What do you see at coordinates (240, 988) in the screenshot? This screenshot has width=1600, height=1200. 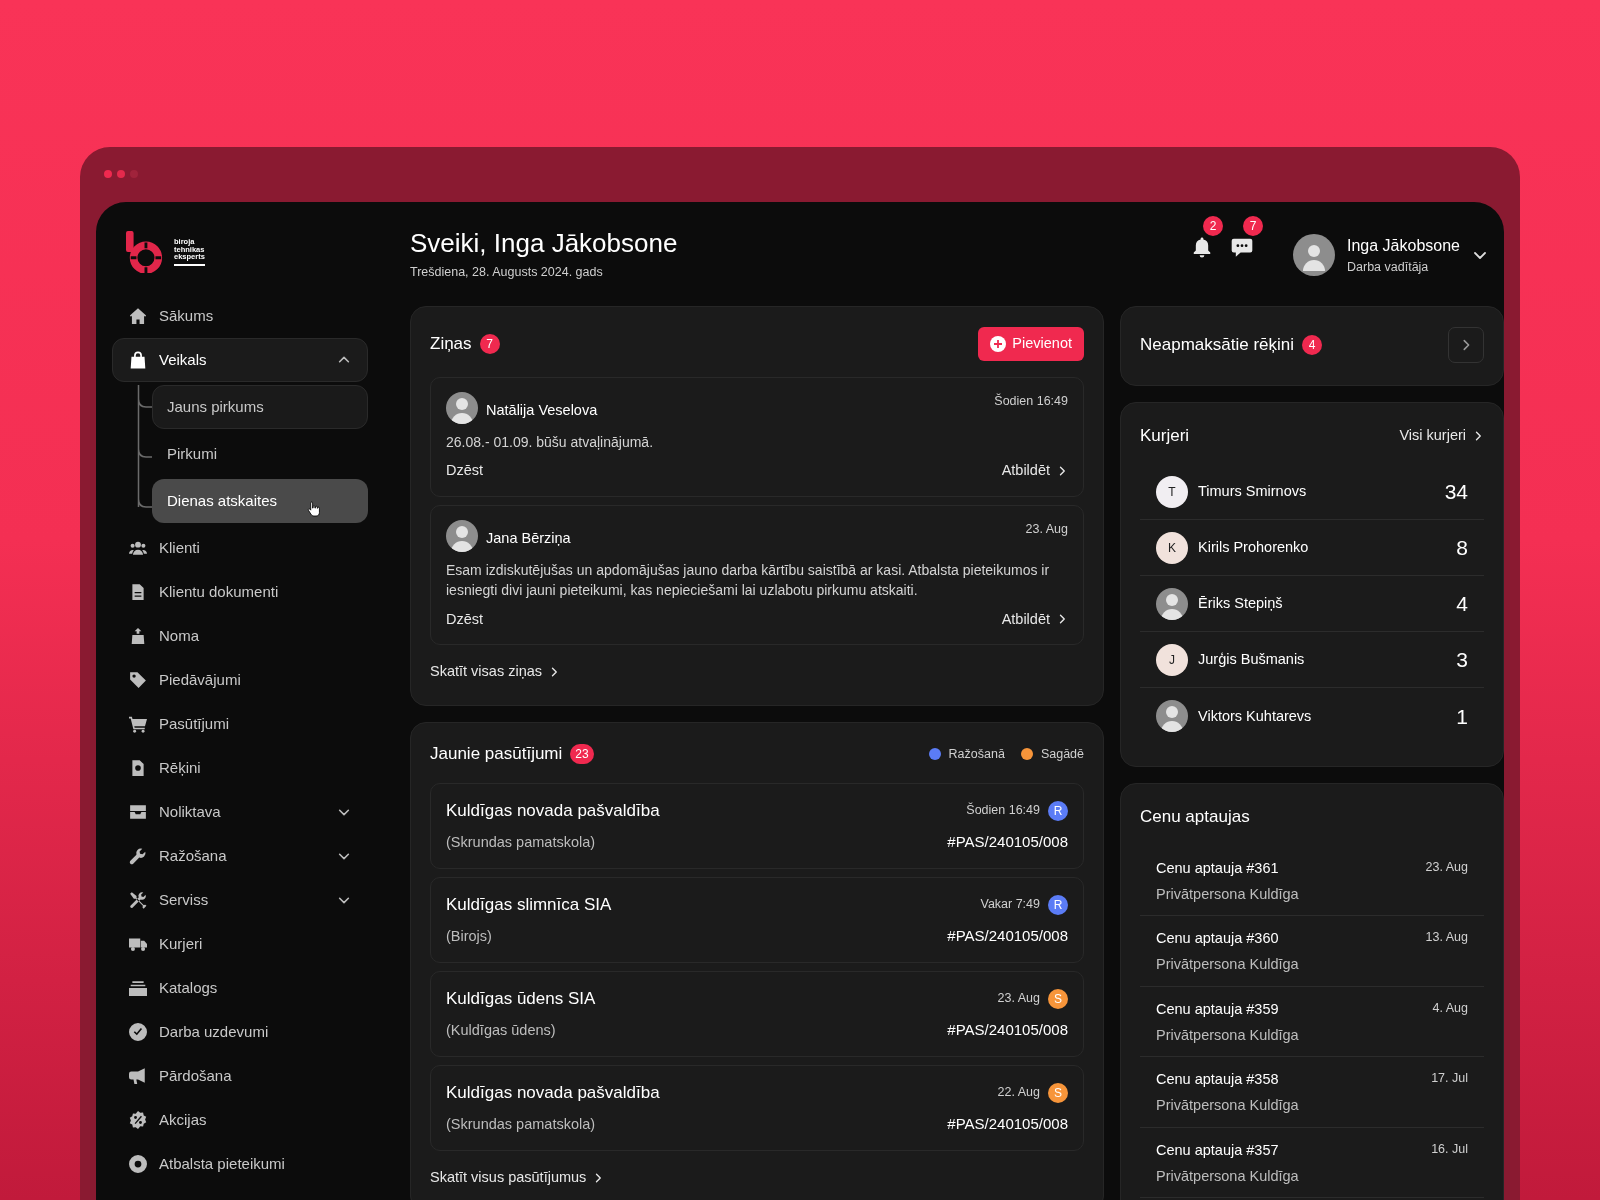 I see `sidebar-item: Katalogs` at bounding box center [240, 988].